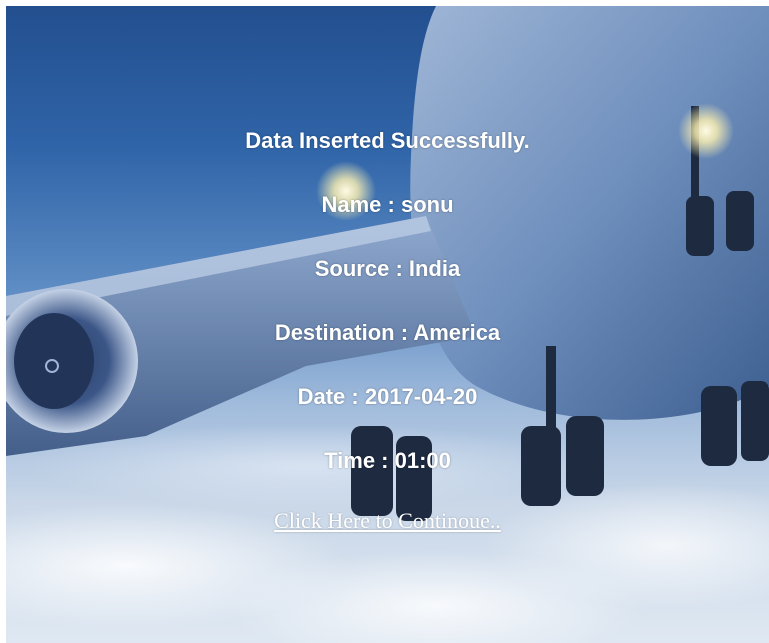 Image resolution: width=769 pixels, height=643 pixels. Describe the element at coordinates (387, 521) in the screenshot. I see `continue-link: Click Here to Continoue..` at that location.